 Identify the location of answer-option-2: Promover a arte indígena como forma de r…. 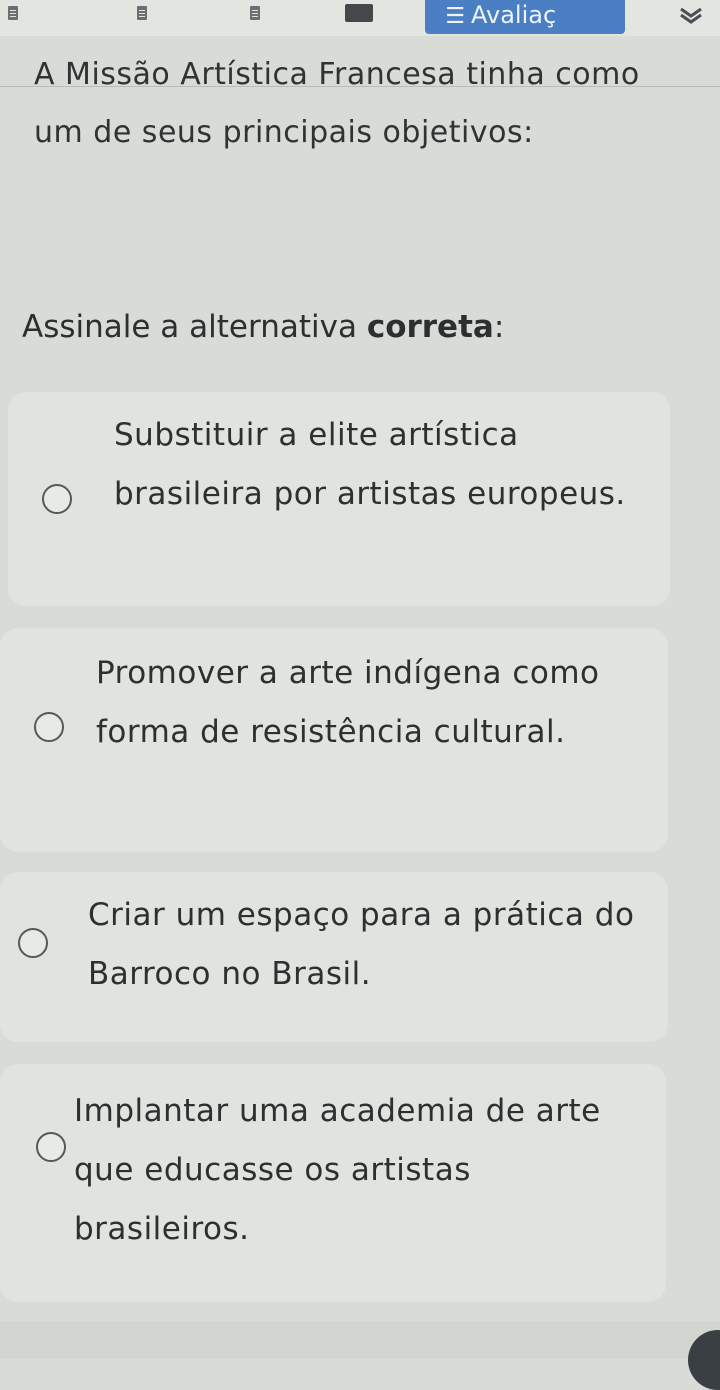
(334, 740).